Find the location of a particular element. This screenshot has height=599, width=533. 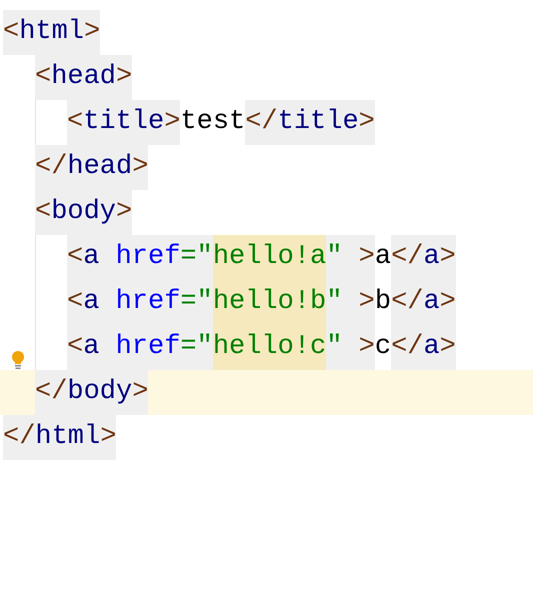

text-content: test is located at coordinates (213, 122).